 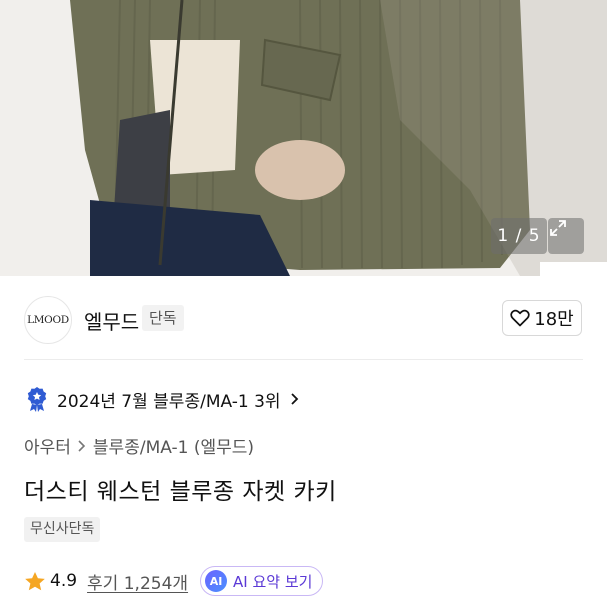 I want to click on image-counter: 1 / 5, so click(x=519, y=236).